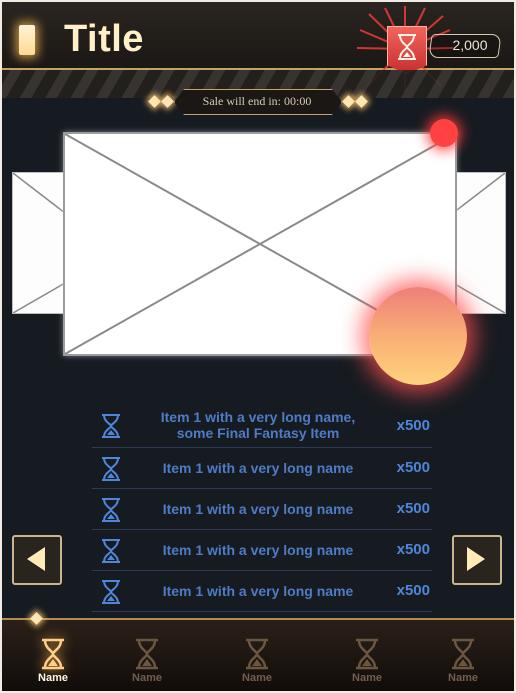 This screenshot has width=516, height=693. I want to click on nav-tab-3: Name, so click(257, 655).